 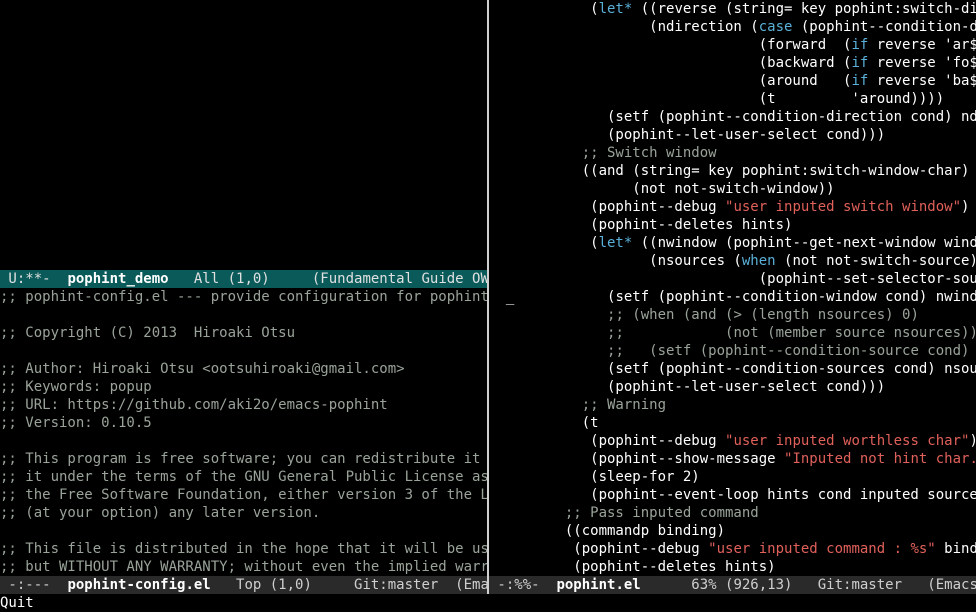 What do you see at coordinates (687, 135) in the screenshot?
I see `code-token: (pophint--let-user-select cond)))` at bounding box center [687, 135].